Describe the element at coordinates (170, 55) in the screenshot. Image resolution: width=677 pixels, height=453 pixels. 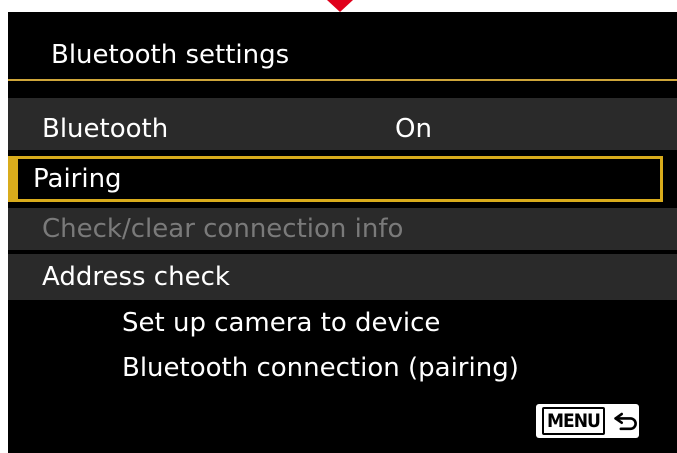
I see `page-title: Bluetooth settings` at that location.